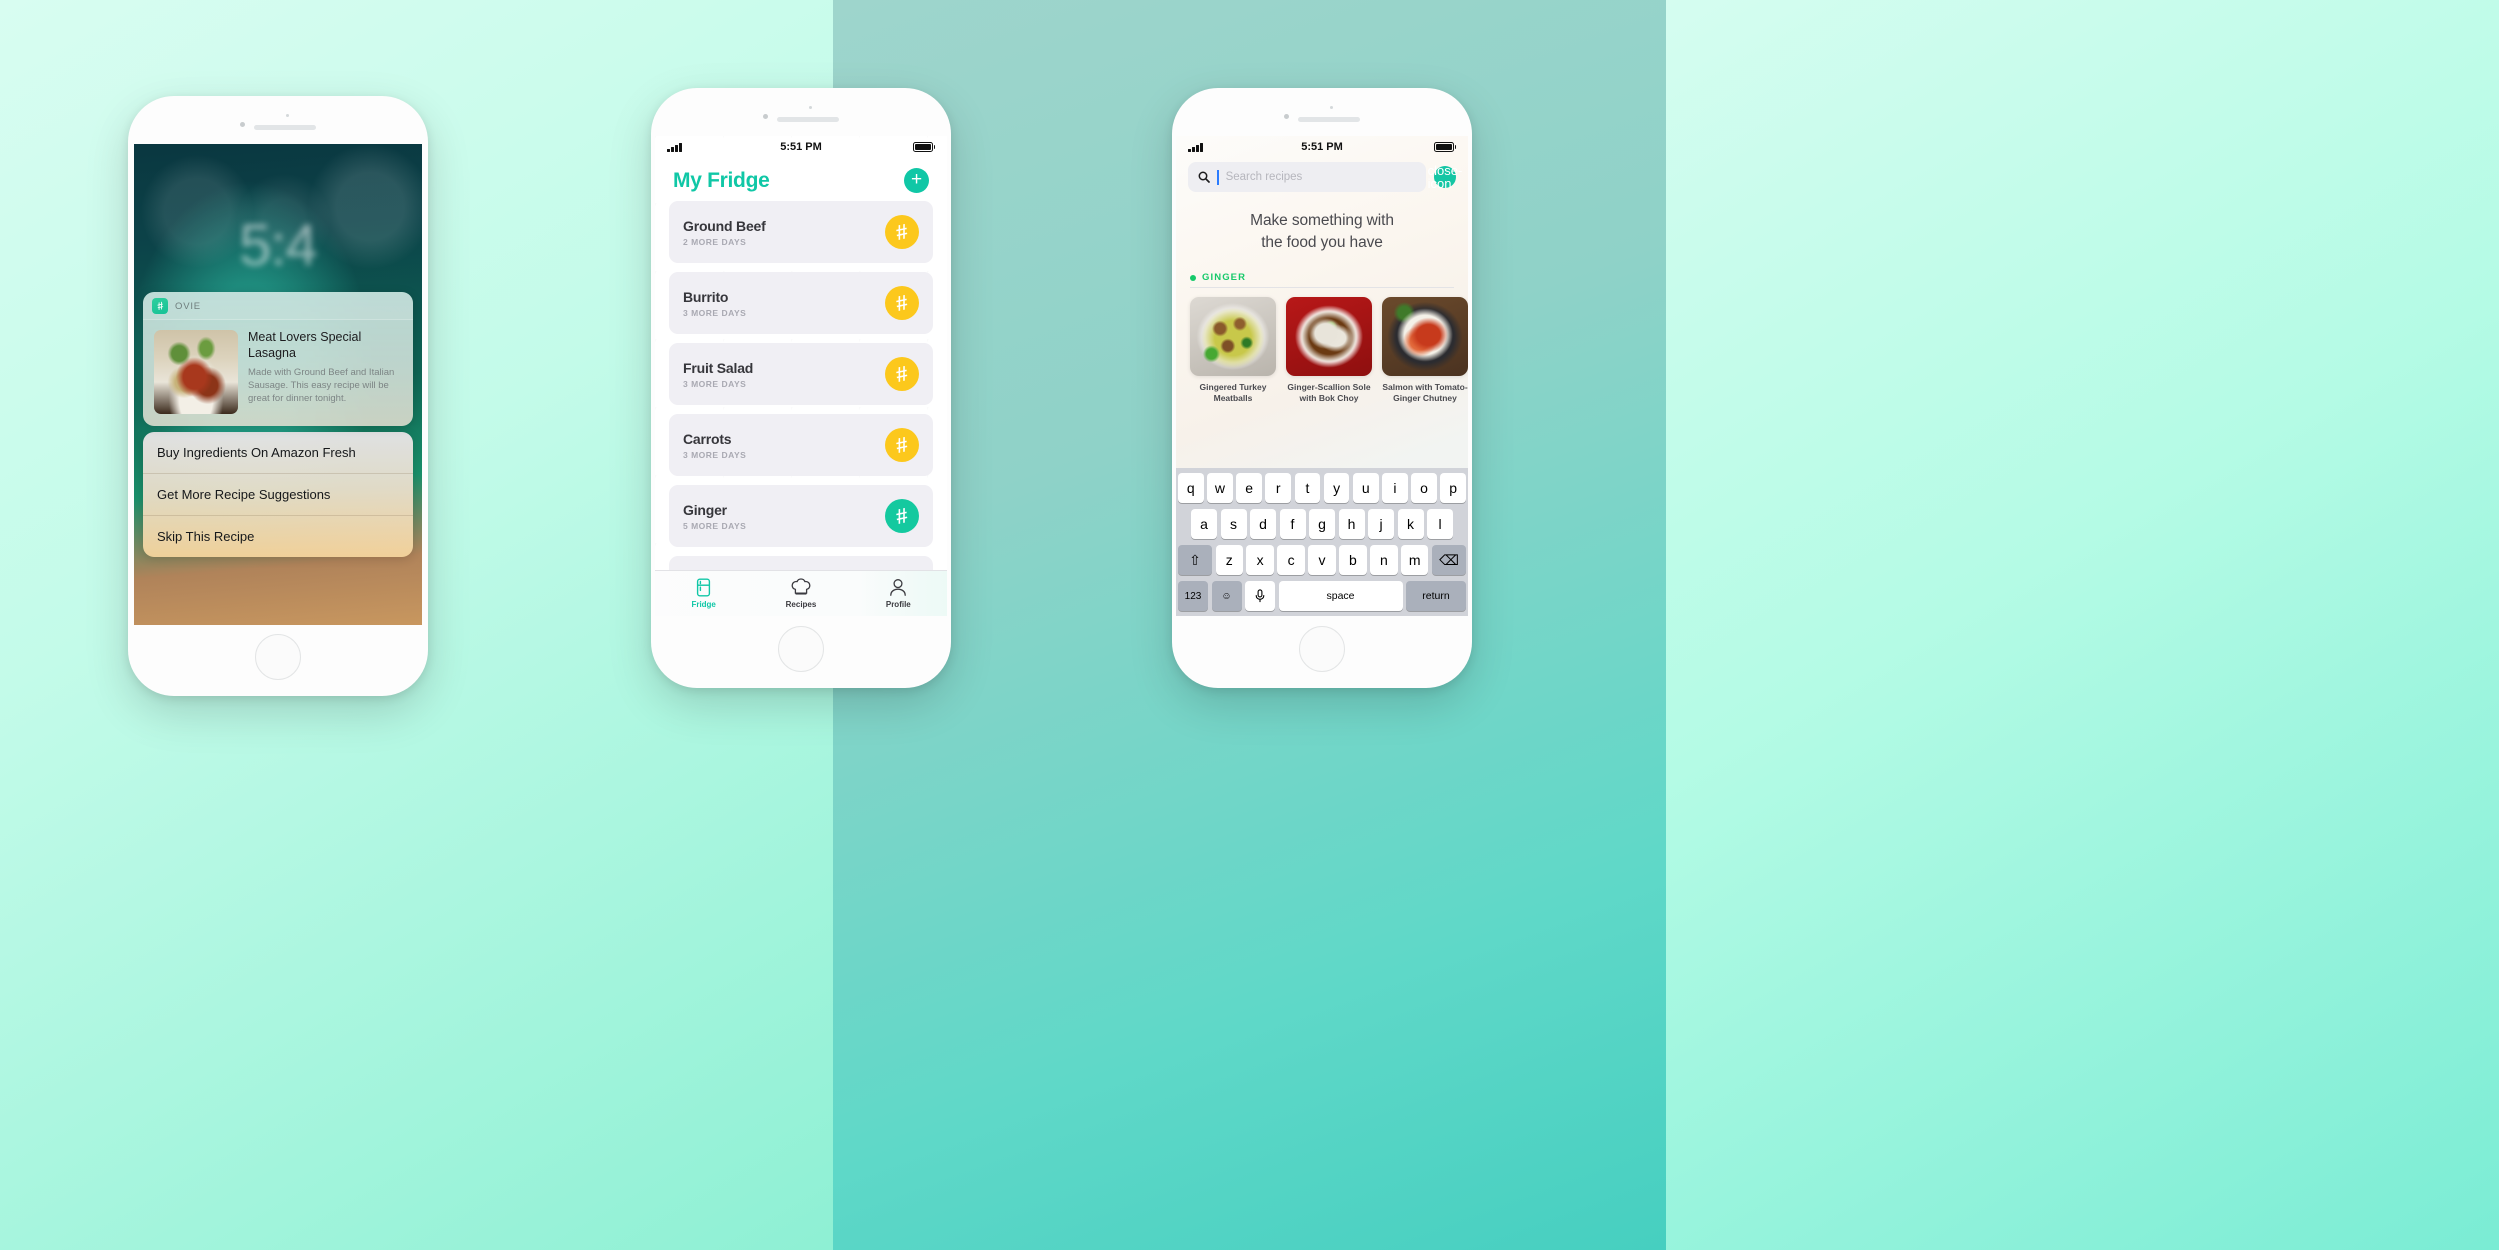  I want to click on recipe-card: Gingered Turkey Meatballs, so click(1233, 350).